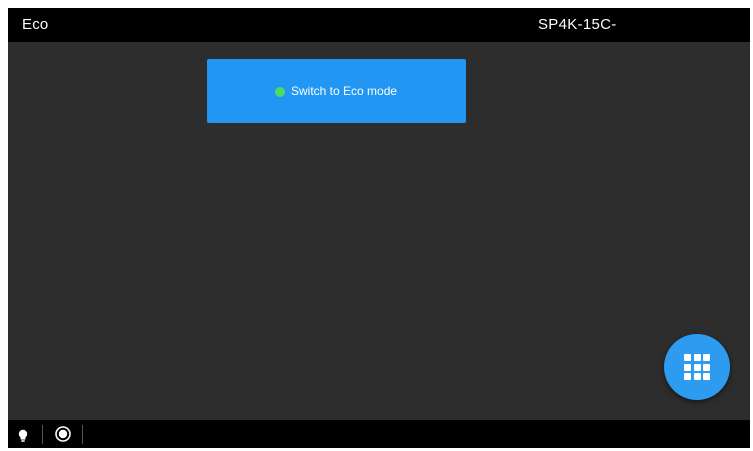  Describe the element at coordinates (35, 24) in the screenshot. I see `page-title: Eco` at that location.